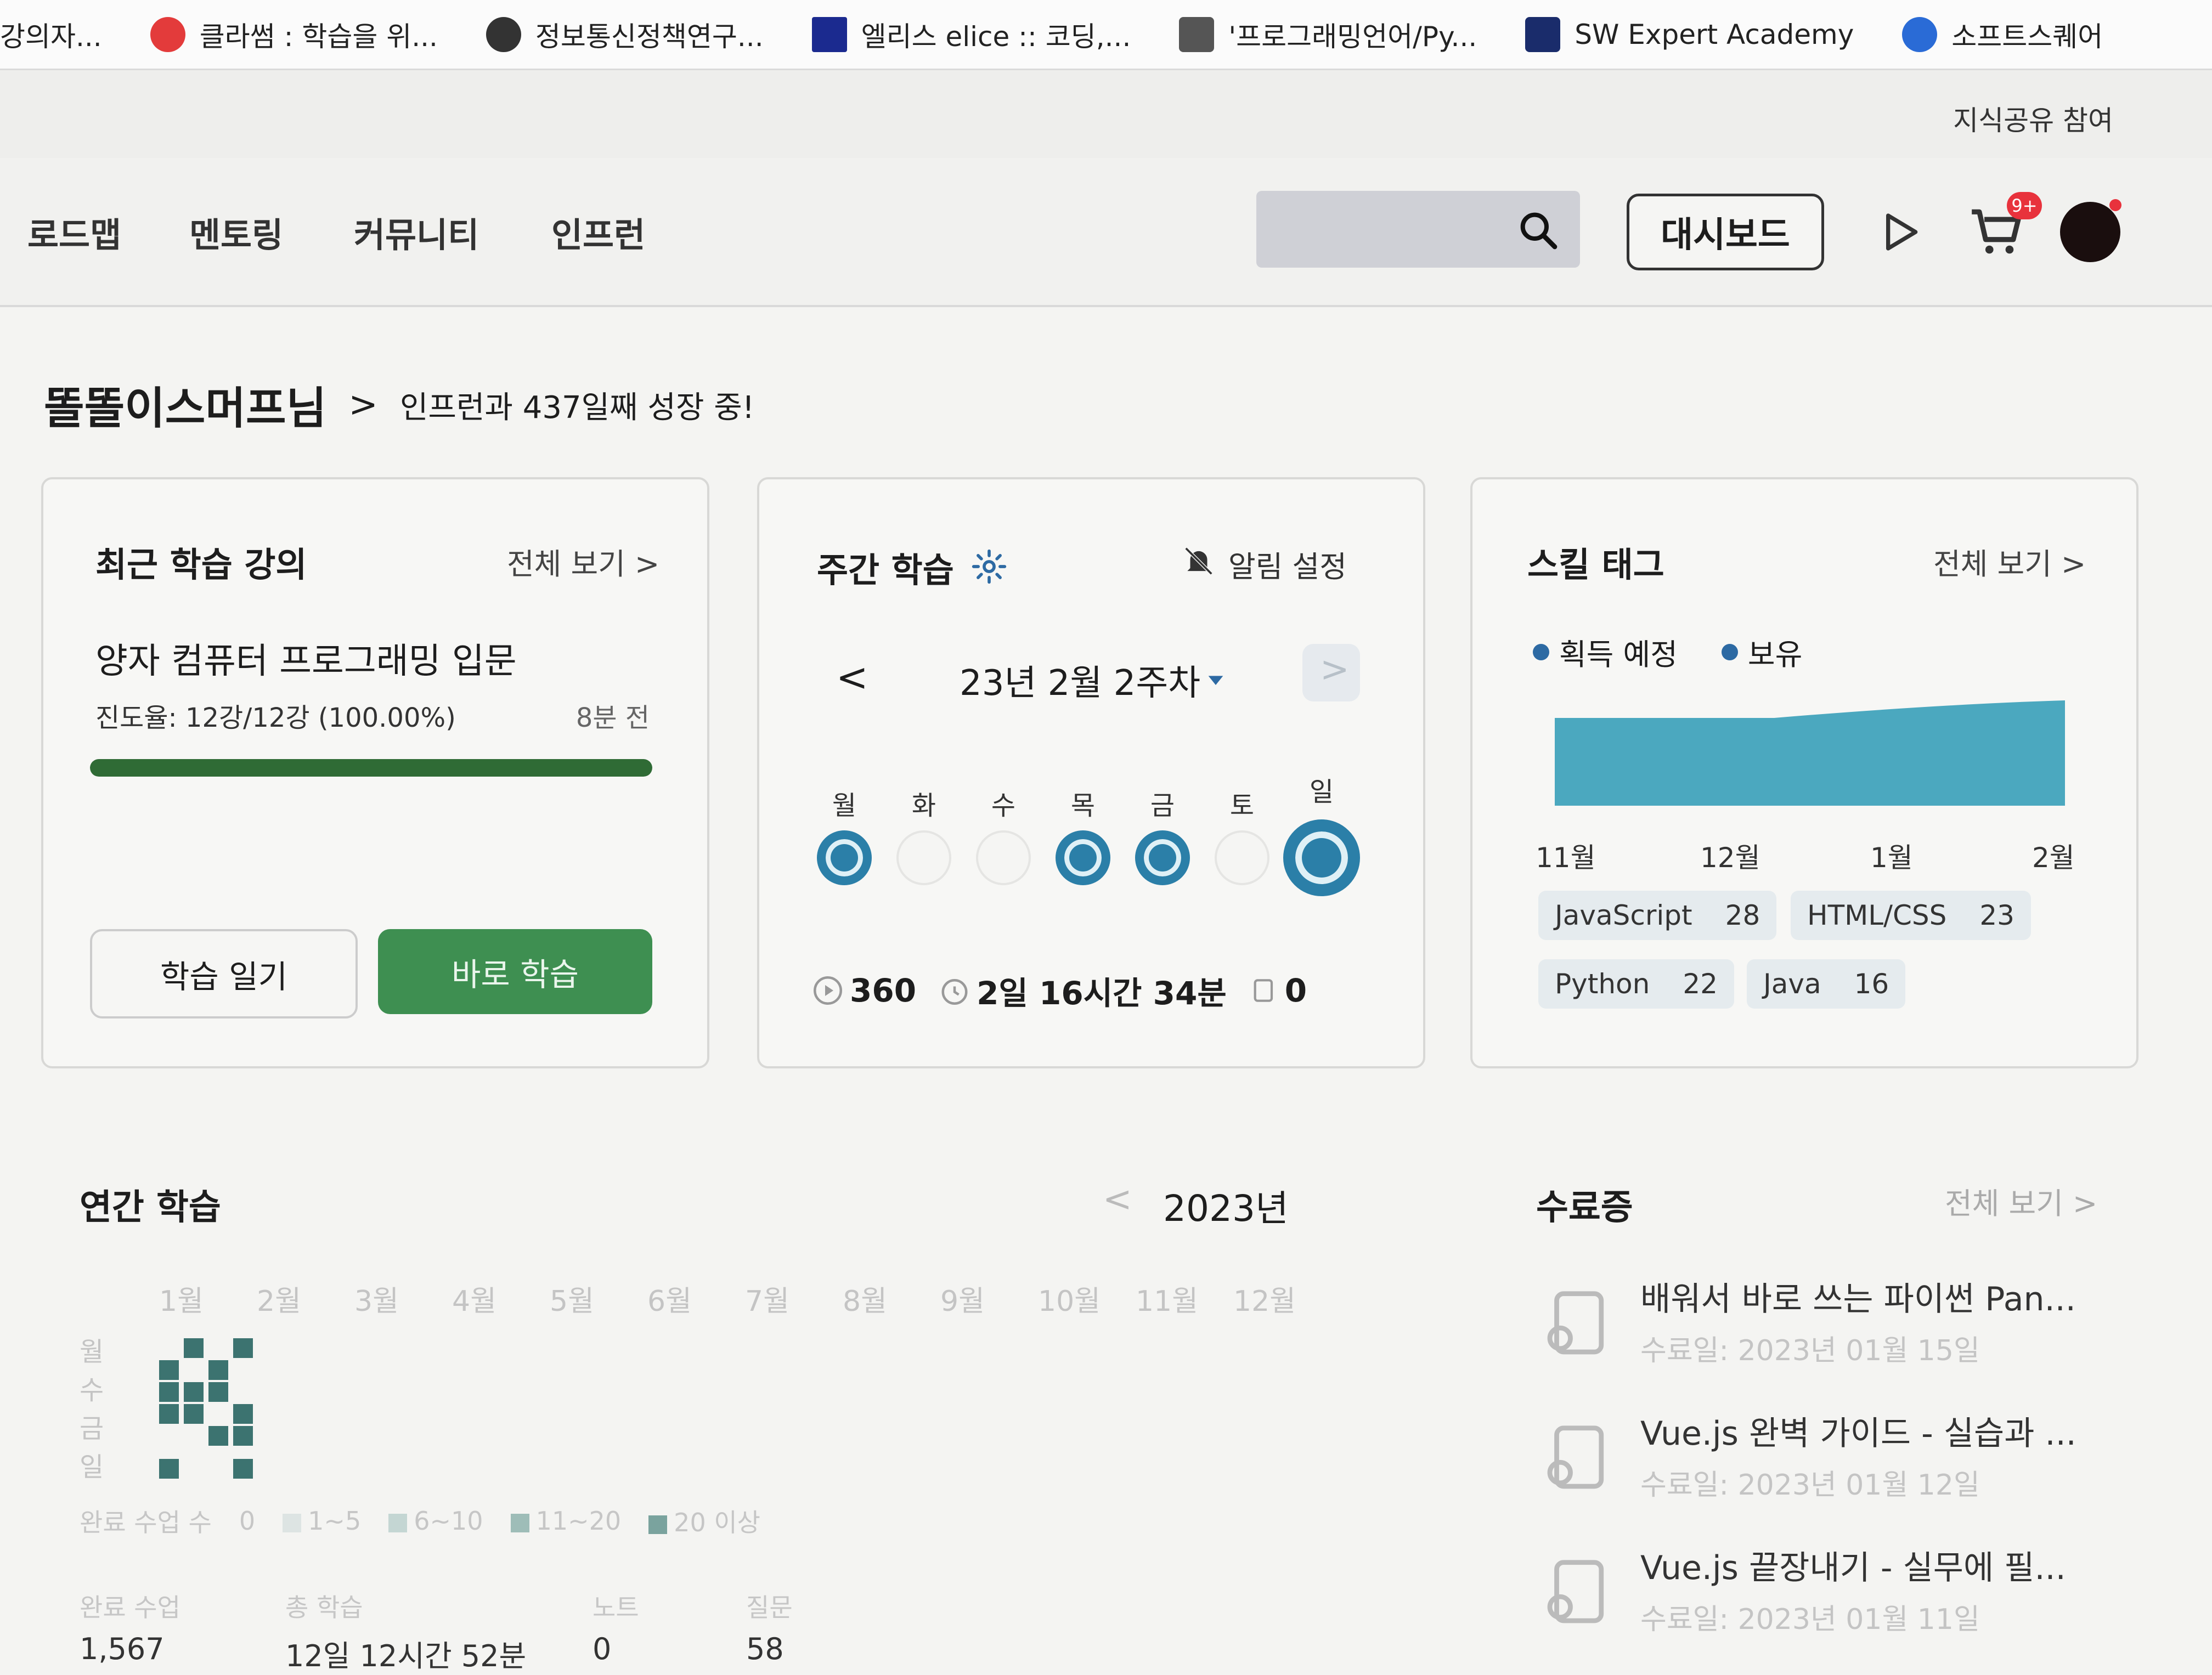 The height and width of the screenshot is (1675, 2212). Describe the element at coordinates (503, 34) in the screenshot. I see `globe-icon` at that location.